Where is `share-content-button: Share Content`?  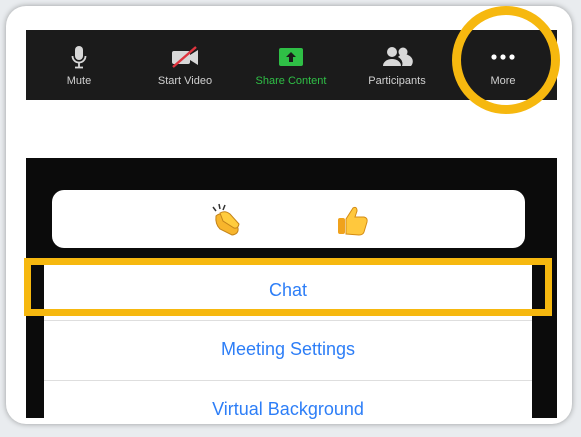
share-content-button: Share Content is located at coordinates (291, 65).